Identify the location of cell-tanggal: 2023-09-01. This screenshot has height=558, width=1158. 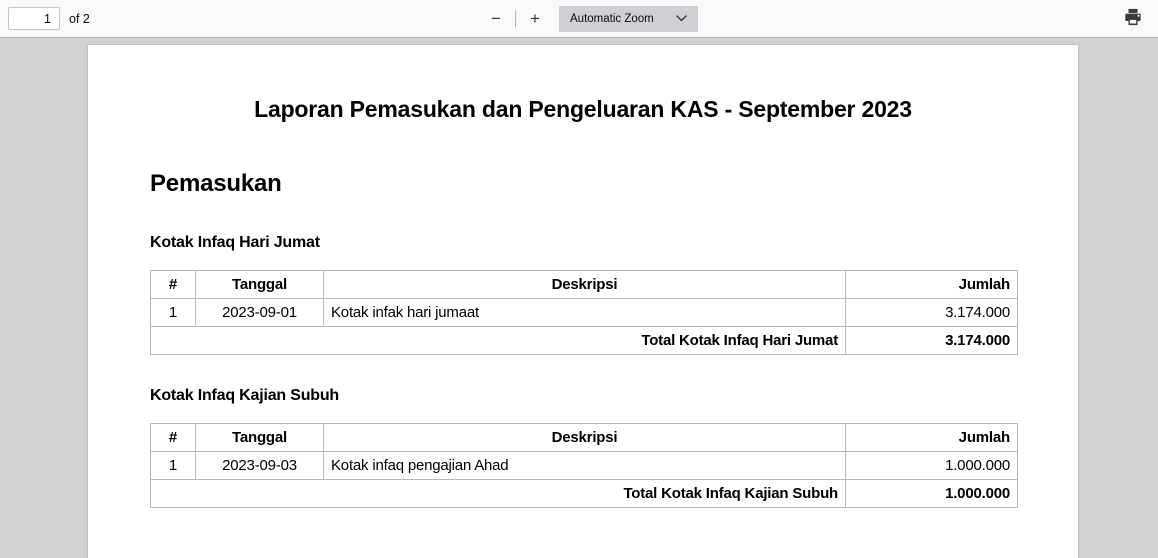
(259, 312).